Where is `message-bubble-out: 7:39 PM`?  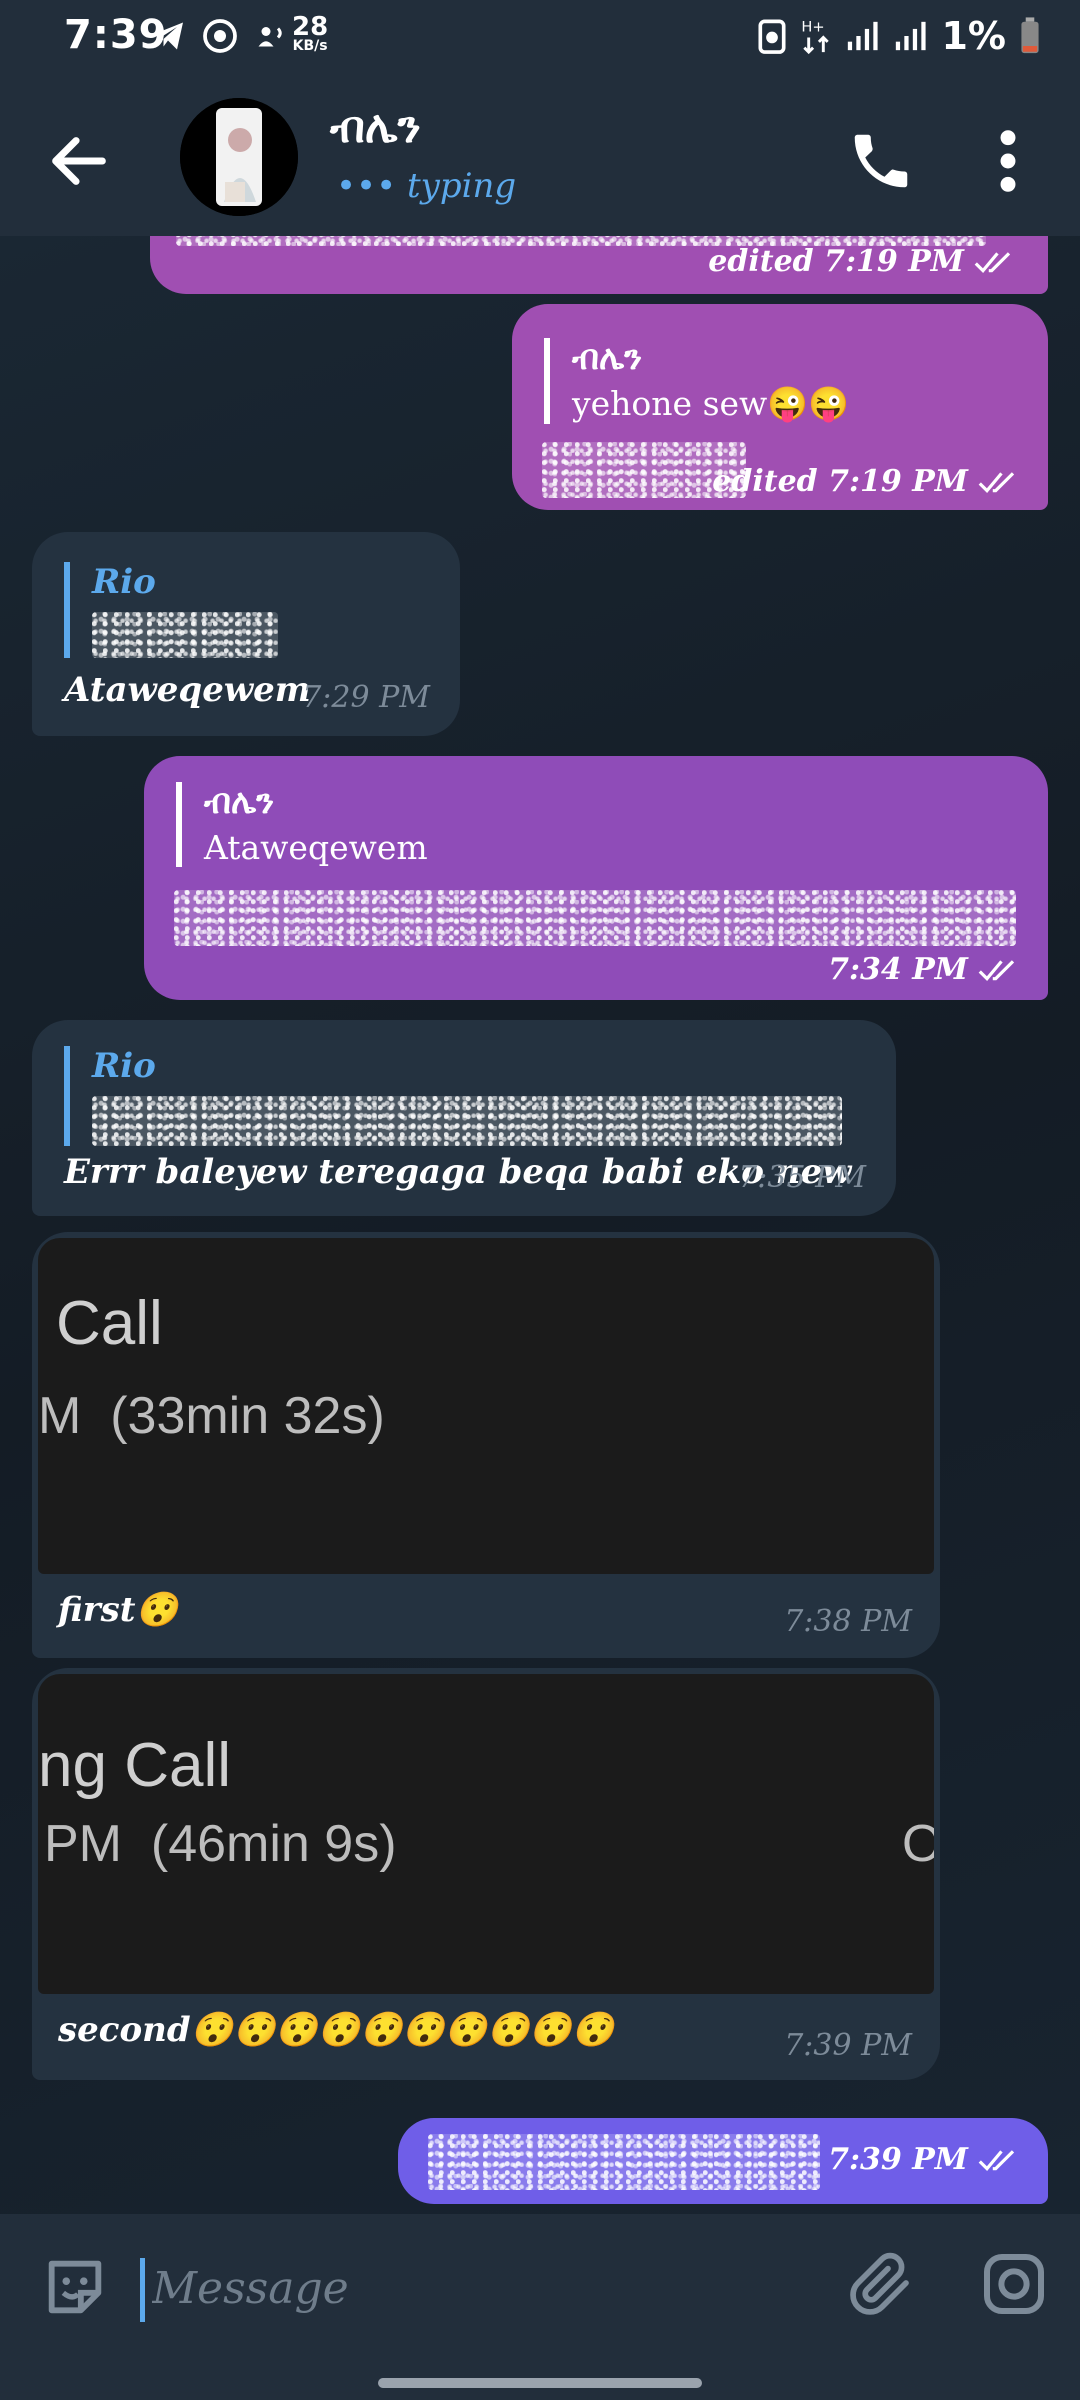 message-bubble-out: 7:39 PM is located at coordinates (723, 2161).